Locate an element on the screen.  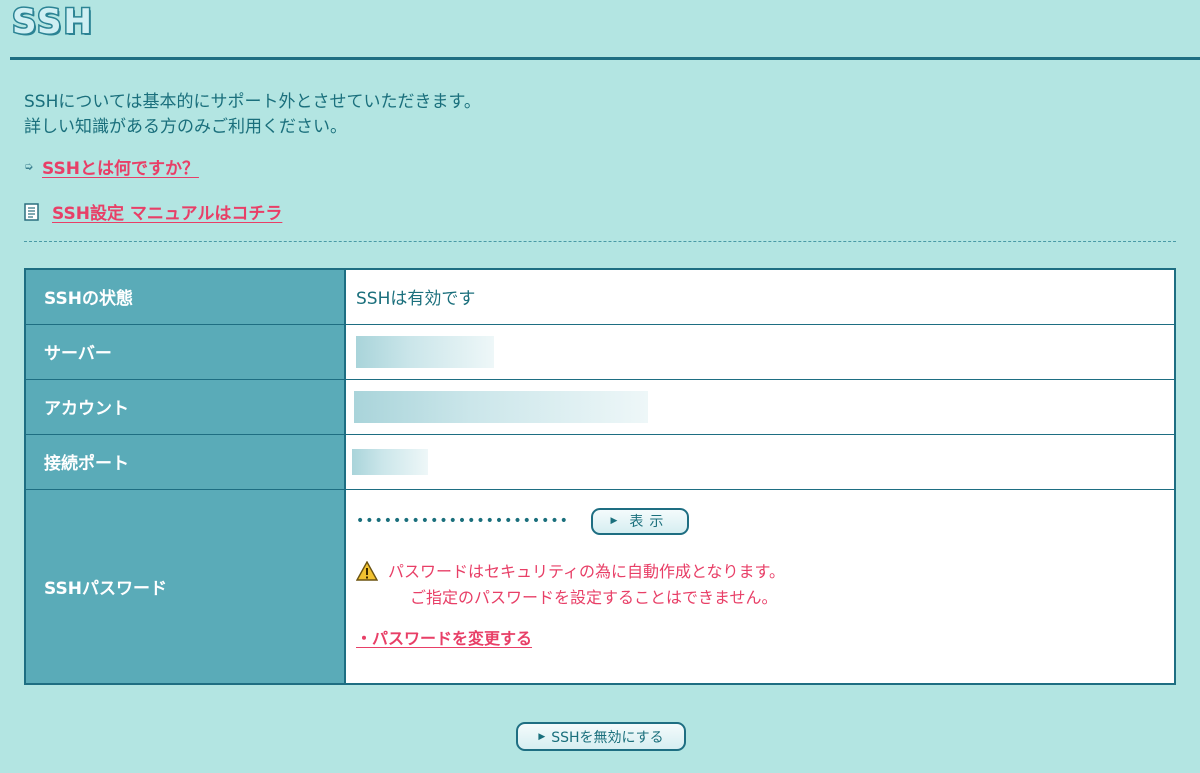
port-value-cell is located at coordinates (760, 461).